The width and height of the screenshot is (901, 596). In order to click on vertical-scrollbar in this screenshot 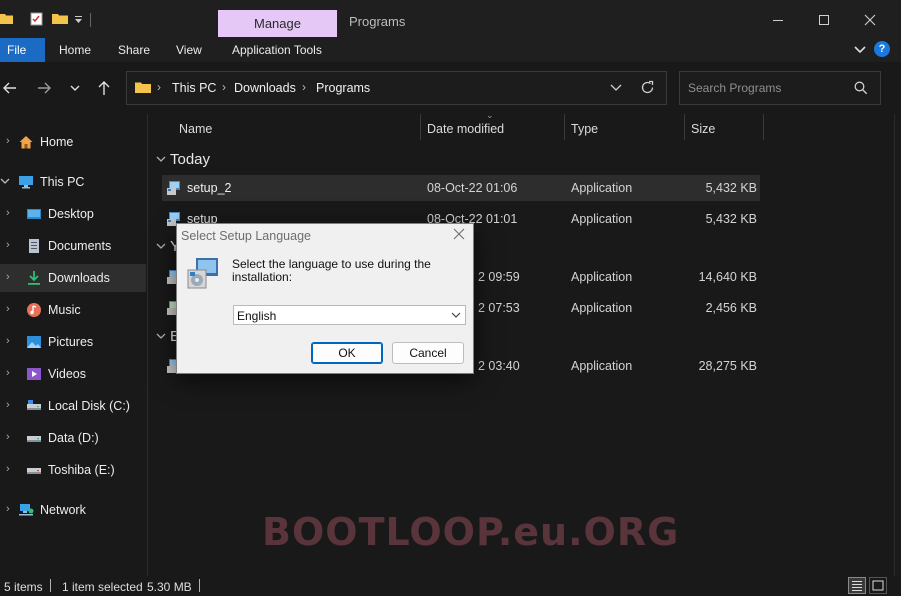, I will do `click(897, 345)`.